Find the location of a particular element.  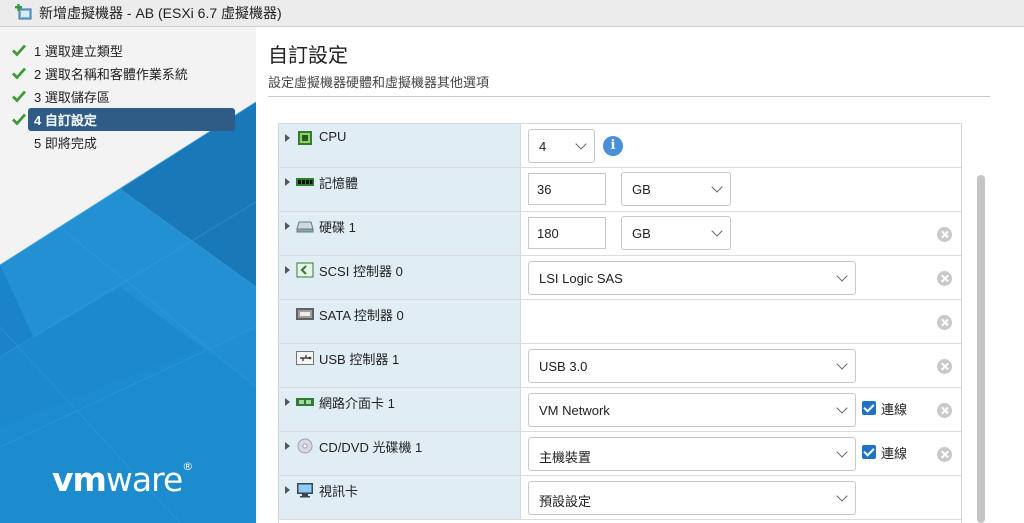

usb-icon is located at coordinates (305, 358).